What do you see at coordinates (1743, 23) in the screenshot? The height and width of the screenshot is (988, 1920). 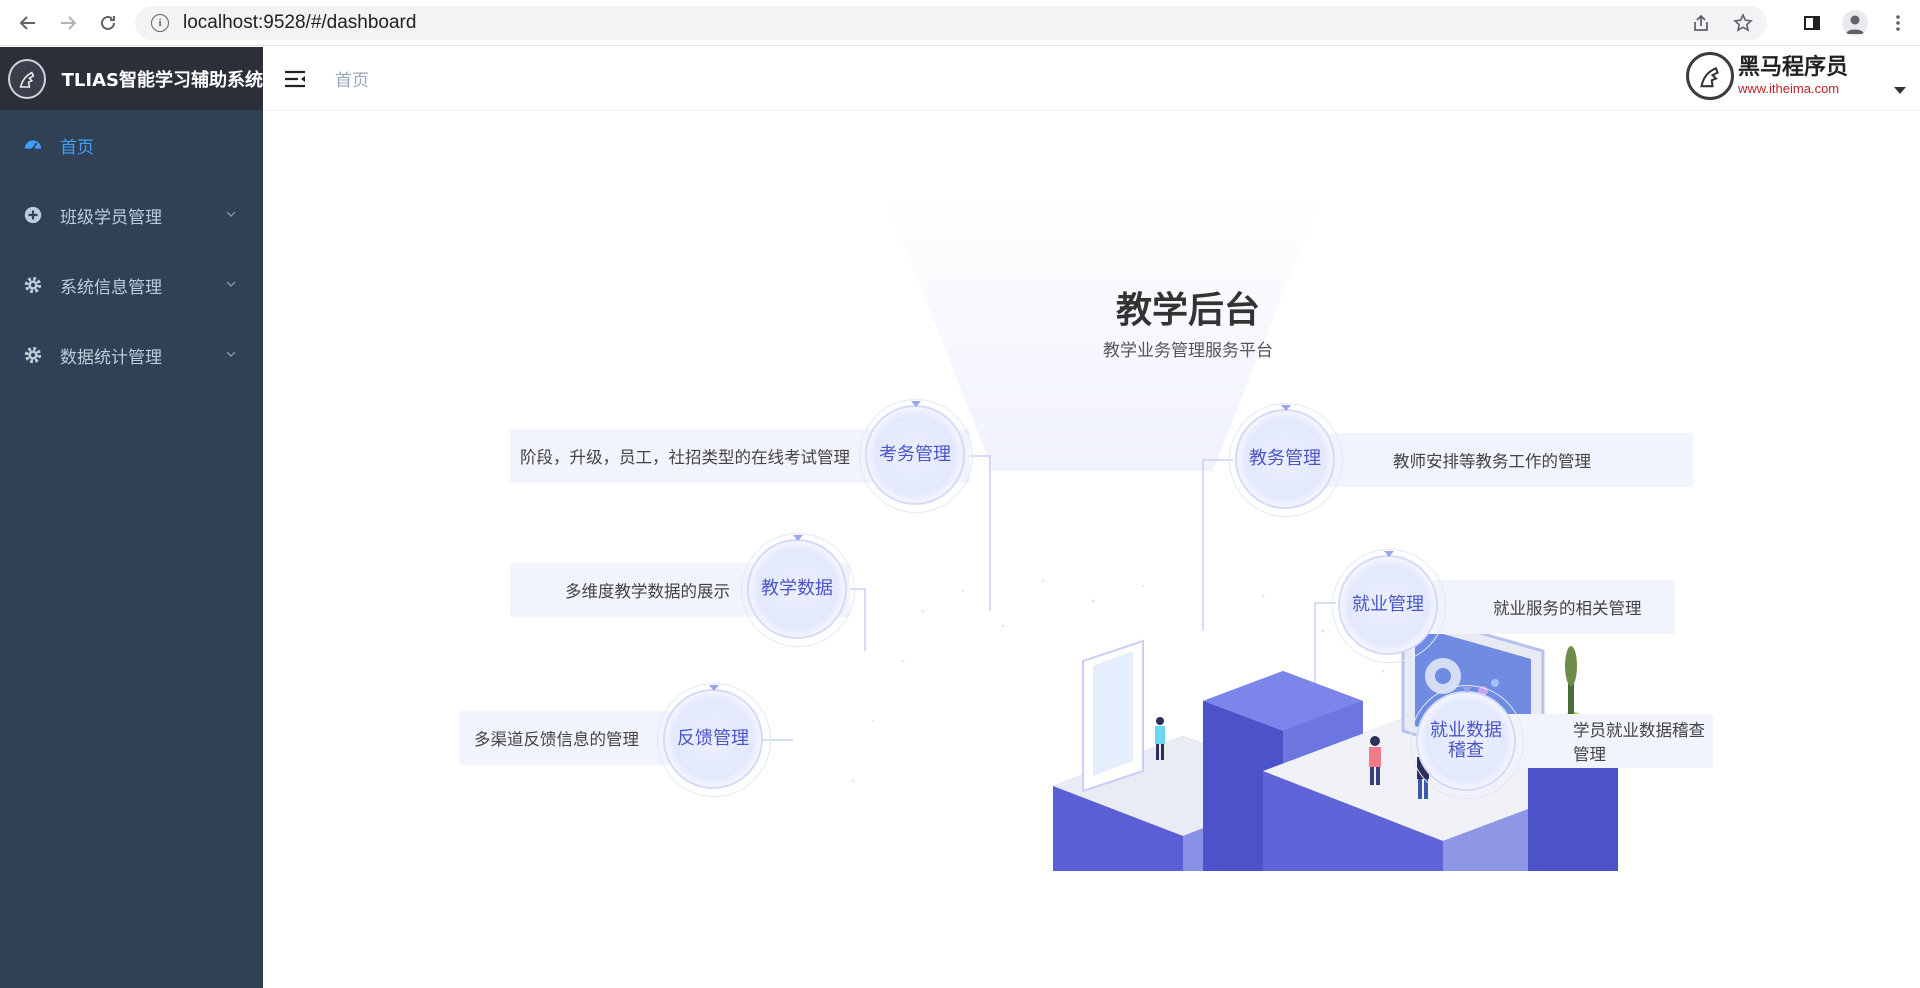 I see `star-icon` at bounding box center [1743, 23].